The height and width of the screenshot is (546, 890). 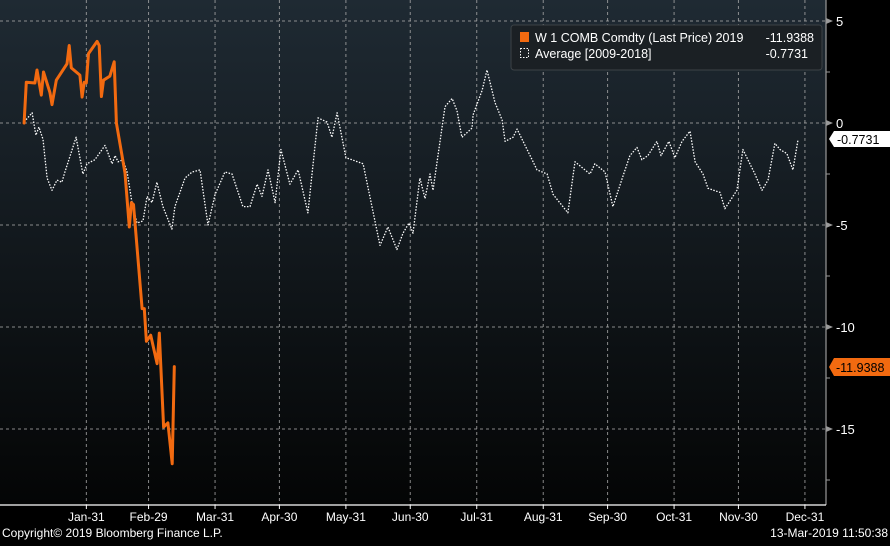 I want to click on x-tick-label: Jun-30, so click(x=410, y=517).